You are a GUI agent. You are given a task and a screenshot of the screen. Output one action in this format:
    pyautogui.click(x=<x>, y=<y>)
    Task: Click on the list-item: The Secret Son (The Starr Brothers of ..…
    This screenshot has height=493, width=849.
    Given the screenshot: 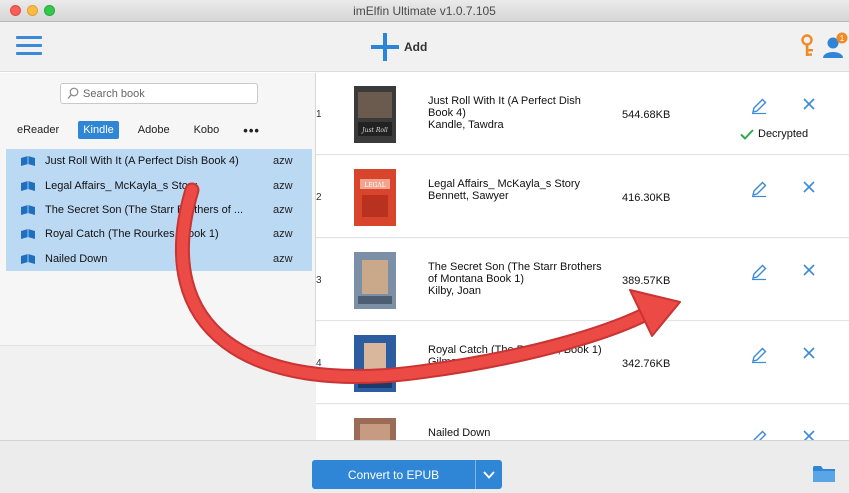 What is the action you would take?
    pyautogui.click(x=159, y=210)
    